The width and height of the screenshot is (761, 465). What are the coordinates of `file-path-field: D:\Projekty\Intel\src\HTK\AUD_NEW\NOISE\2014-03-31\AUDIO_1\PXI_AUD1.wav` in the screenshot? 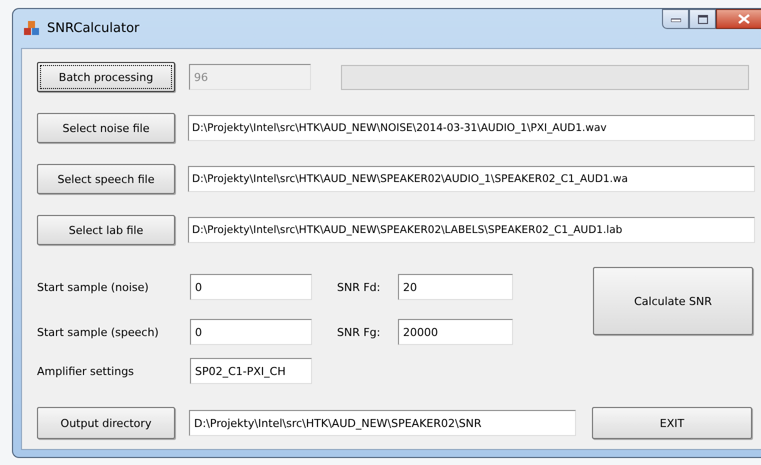 It's located at (471, 128).